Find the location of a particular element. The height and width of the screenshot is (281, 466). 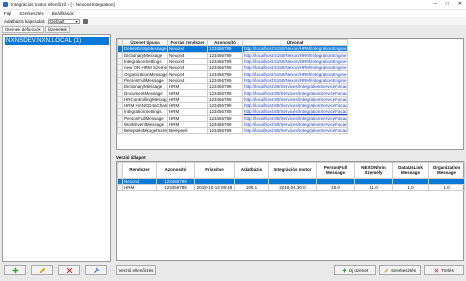

delete-button: Törlés is located at coordinates (444, 270).